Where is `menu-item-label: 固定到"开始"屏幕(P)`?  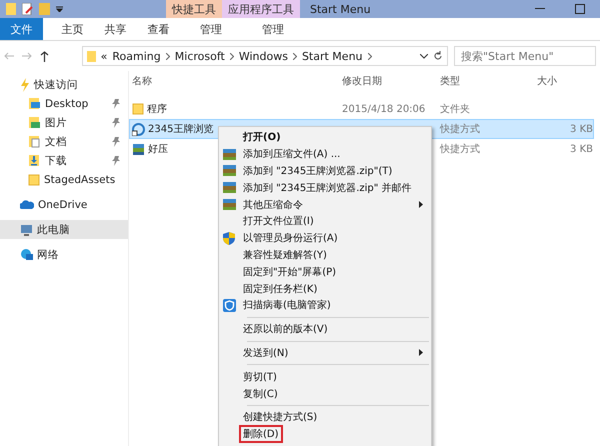 menu-item-label: 固定到"开始"屏幕(P) is located at coordinates (290, 272).